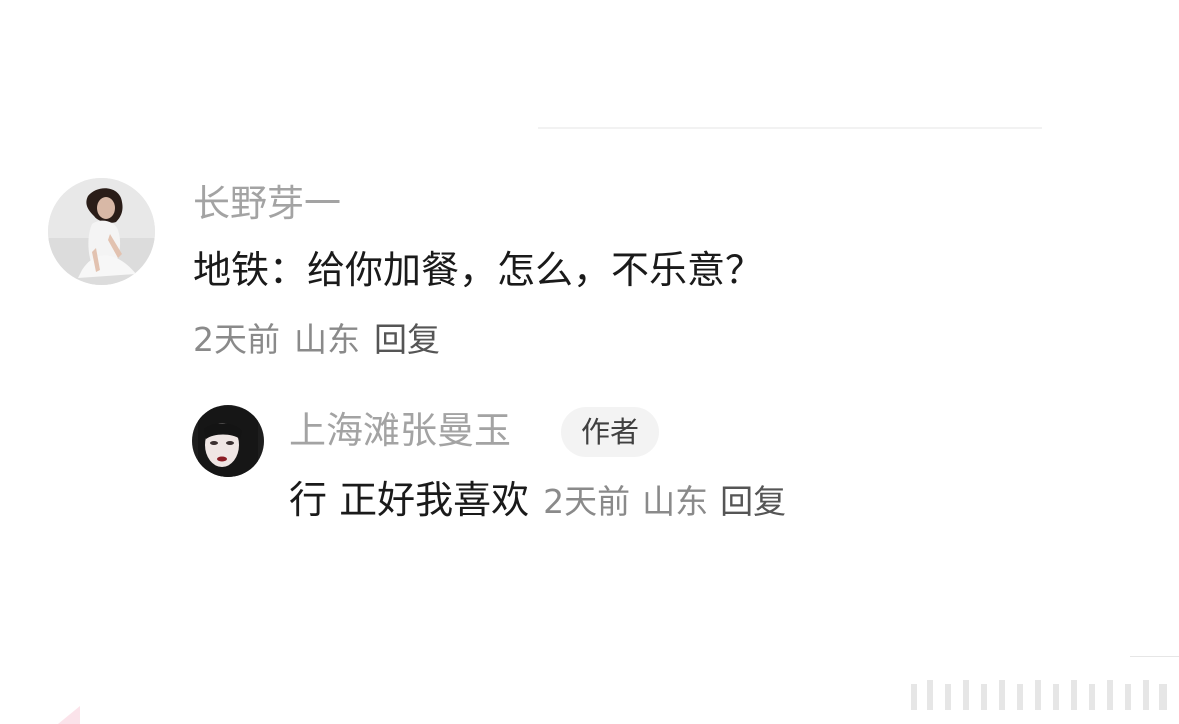  I want to click on author-badge: 作者, so click(610, 432).